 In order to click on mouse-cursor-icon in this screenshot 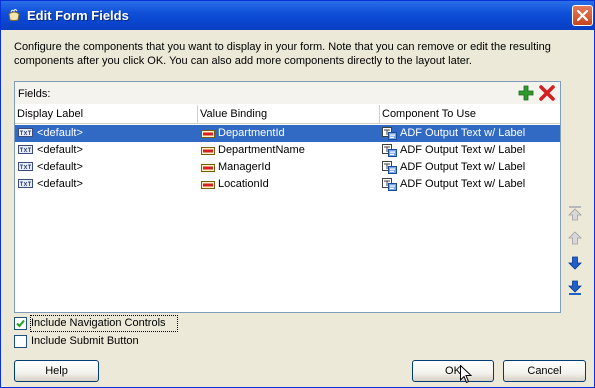, I will do `click(466, 375)`.